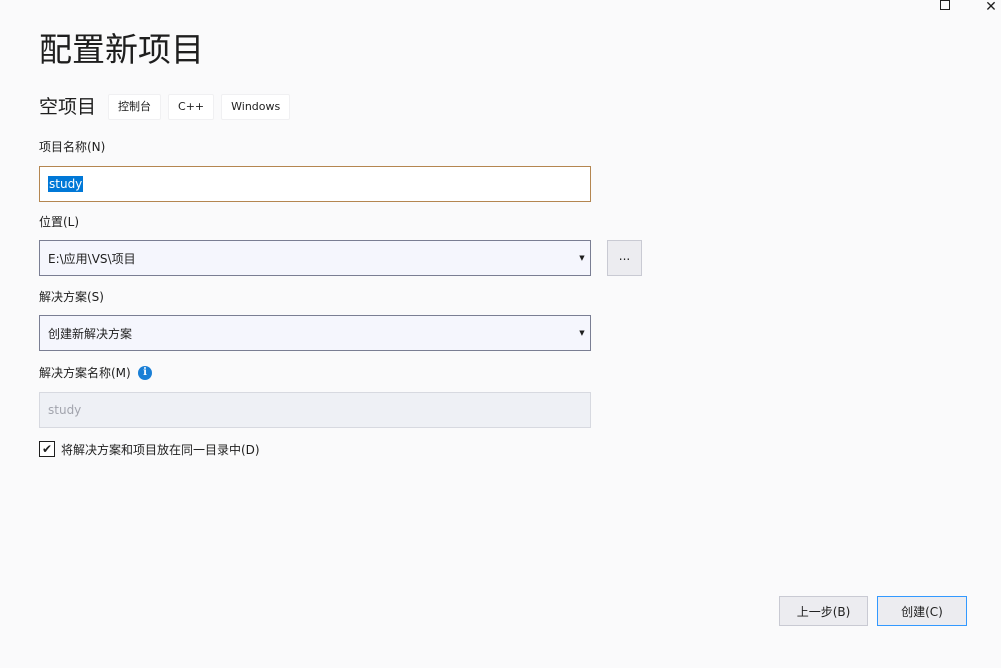 This screenshot has width=1001, height=668. I want to click on create-button: 创建(C), so click(922, 611).